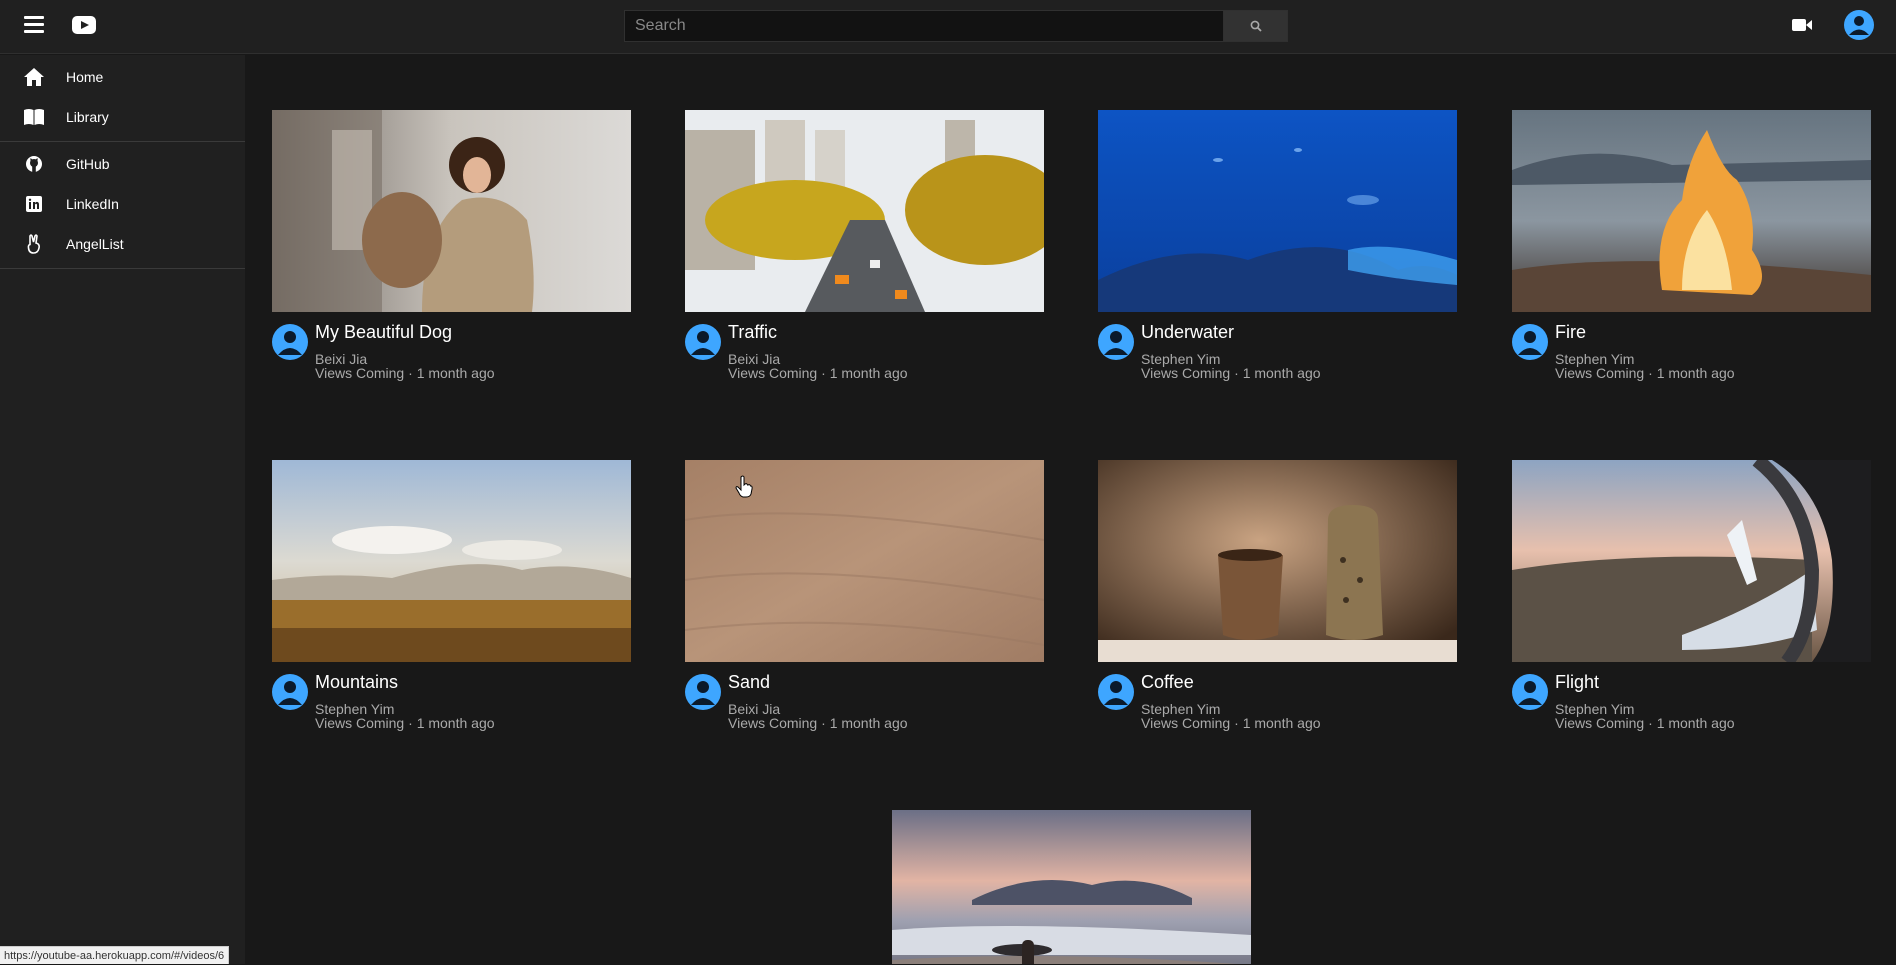 This screenshot has width=1896, height=965. What do you see at coordinates (1802, 25) in the screenshot?
I see `video-camera-icon` at bounding box center [1802, 25].